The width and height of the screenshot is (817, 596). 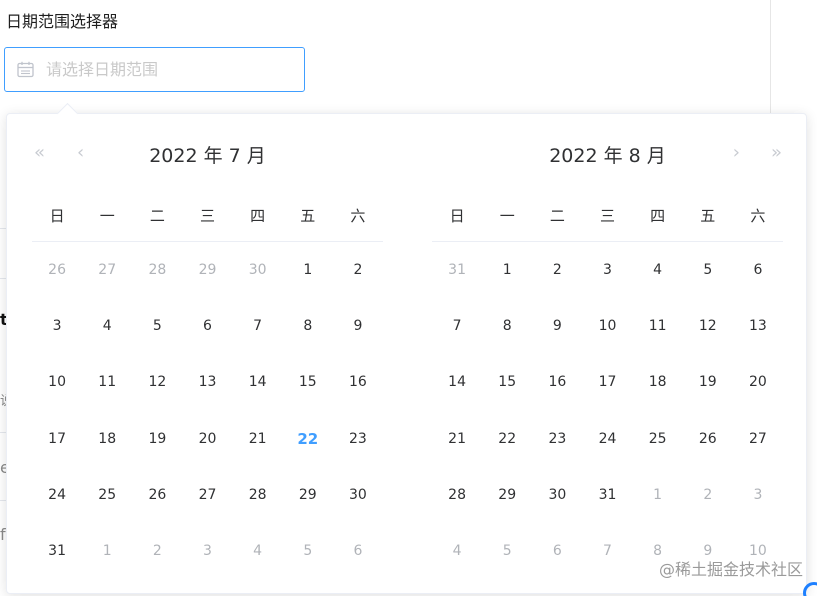 I want to click on content-divider, so click(x=770, y=57).